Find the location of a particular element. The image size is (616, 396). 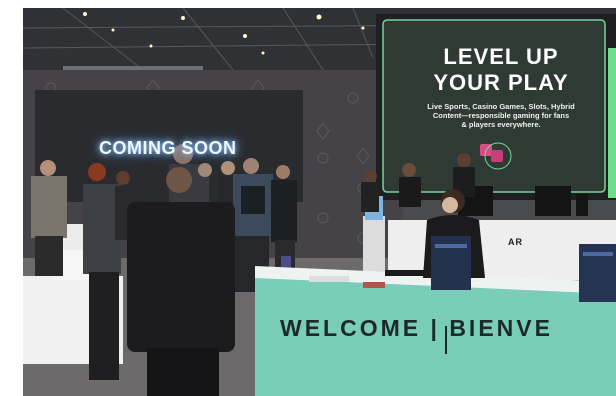

coming-soon-text: COMING SOON is located at coordinates (168, 148).